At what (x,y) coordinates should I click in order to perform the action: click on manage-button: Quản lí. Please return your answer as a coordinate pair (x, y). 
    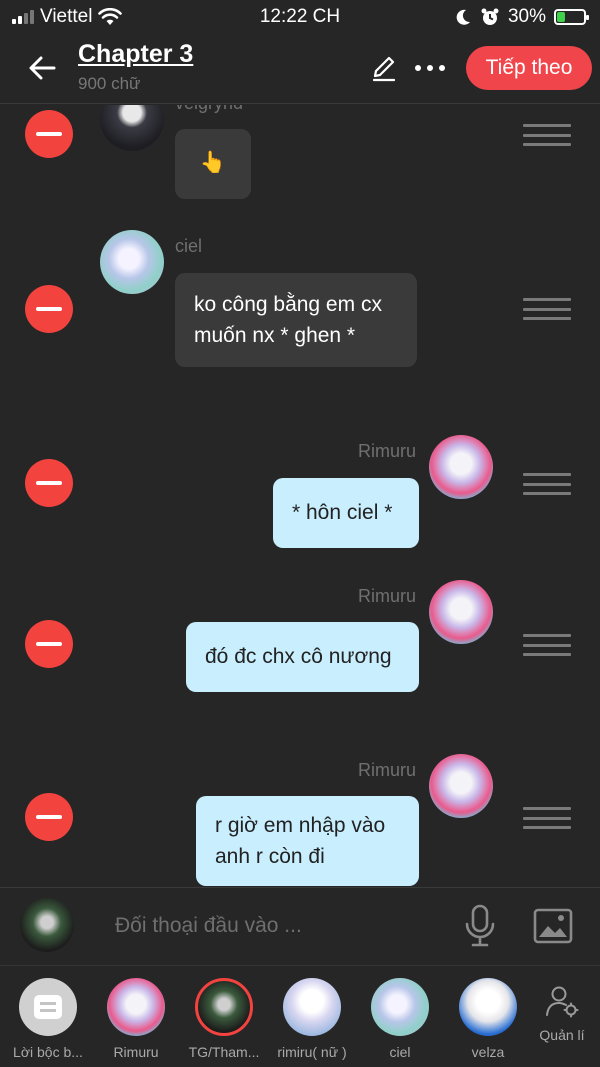
    Looking at the image, I should click on (562, 1013).